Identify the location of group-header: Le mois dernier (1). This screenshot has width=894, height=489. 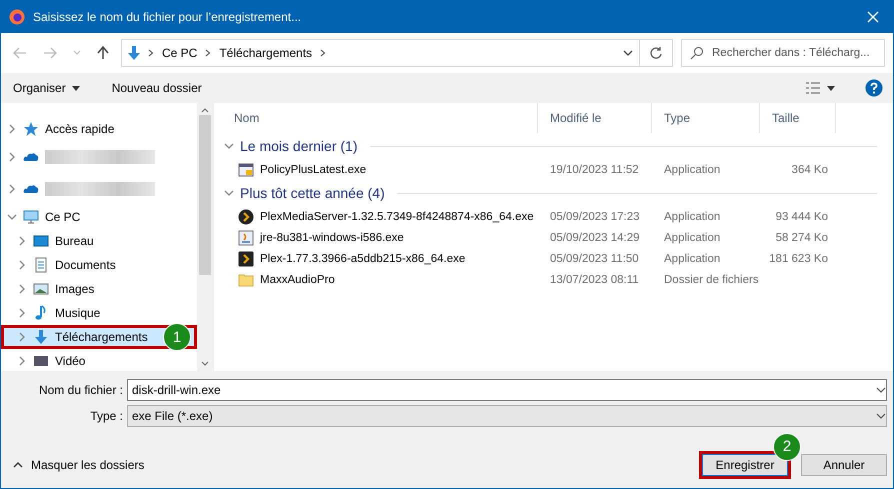
(557, 146).